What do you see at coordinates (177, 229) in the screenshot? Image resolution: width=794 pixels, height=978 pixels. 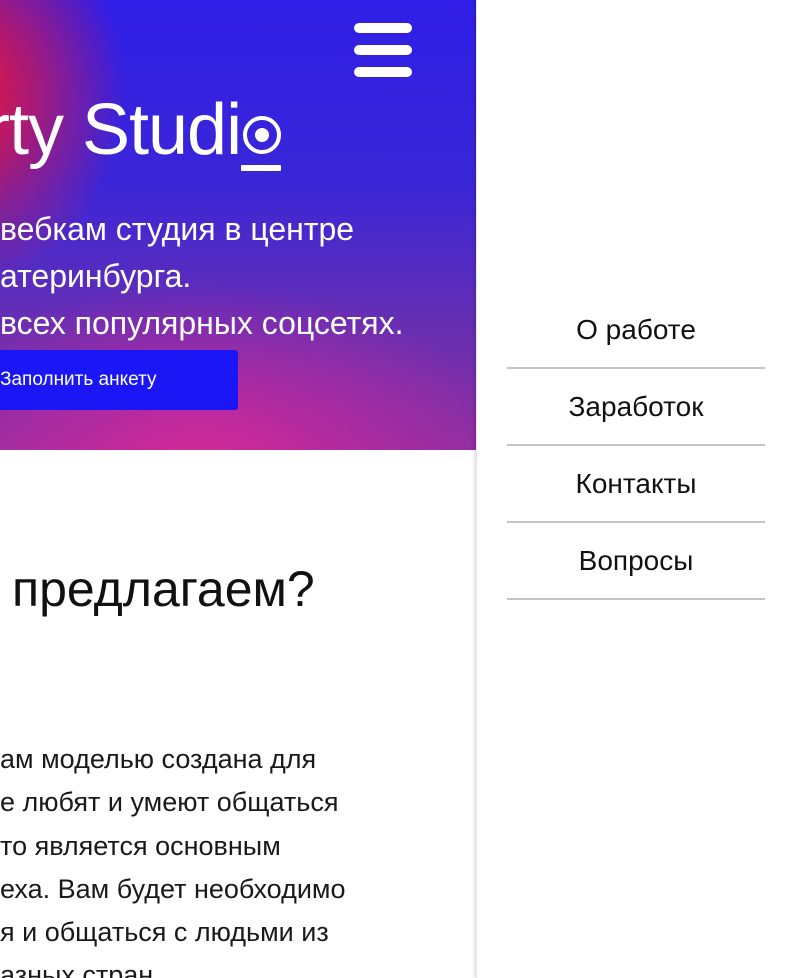 I see `tagline-line: вебкам студия в центре` at bounding box center [177, 229].